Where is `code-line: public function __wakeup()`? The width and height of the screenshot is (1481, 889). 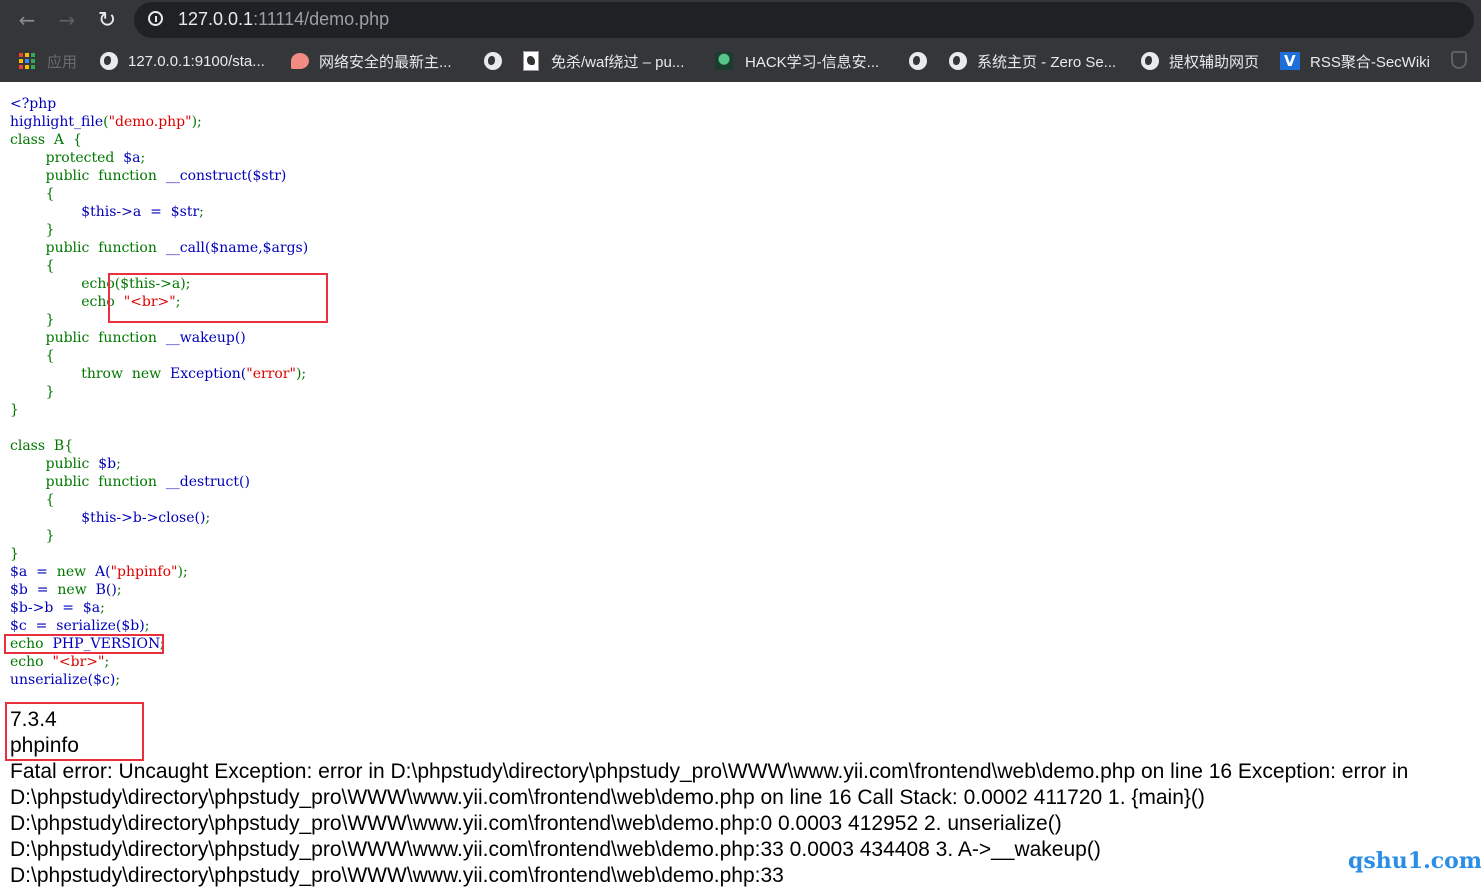 code-line: public function __wakeup() is located at coordinates (145, 338).